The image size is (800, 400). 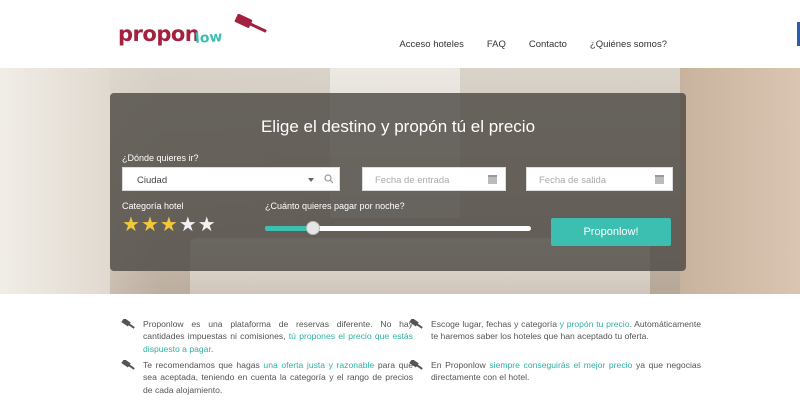 I want to click on proponlow-logo: propon low, so click(x=193, y=36).